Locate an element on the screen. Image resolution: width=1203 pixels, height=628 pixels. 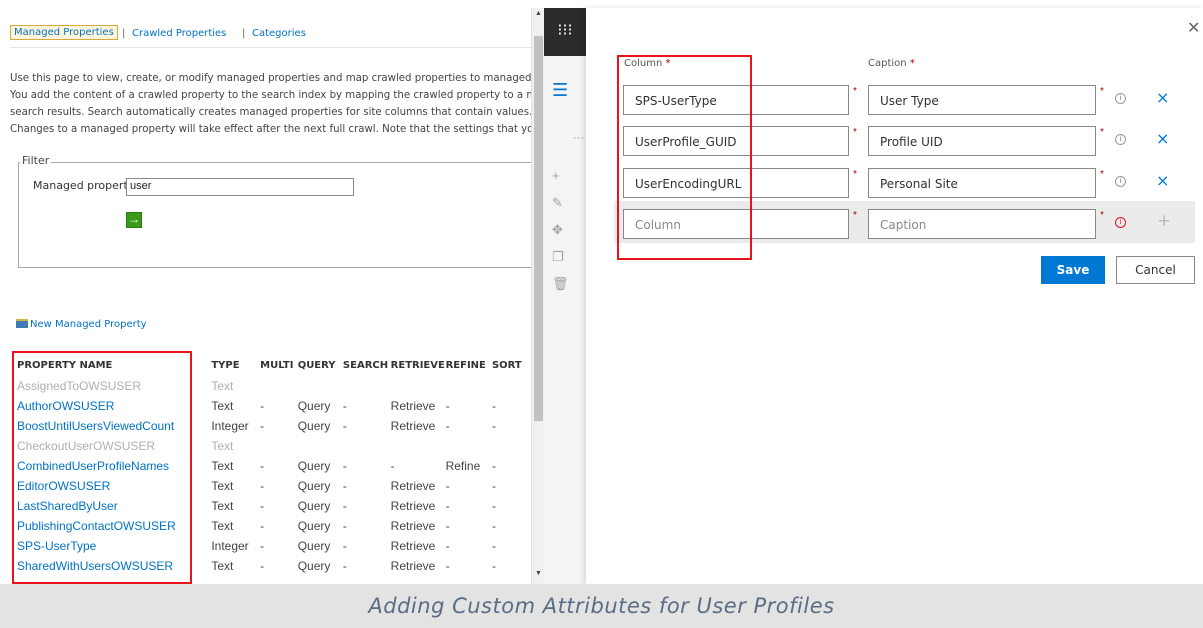
filter-go-button: → is located at coordinates (134, 220).